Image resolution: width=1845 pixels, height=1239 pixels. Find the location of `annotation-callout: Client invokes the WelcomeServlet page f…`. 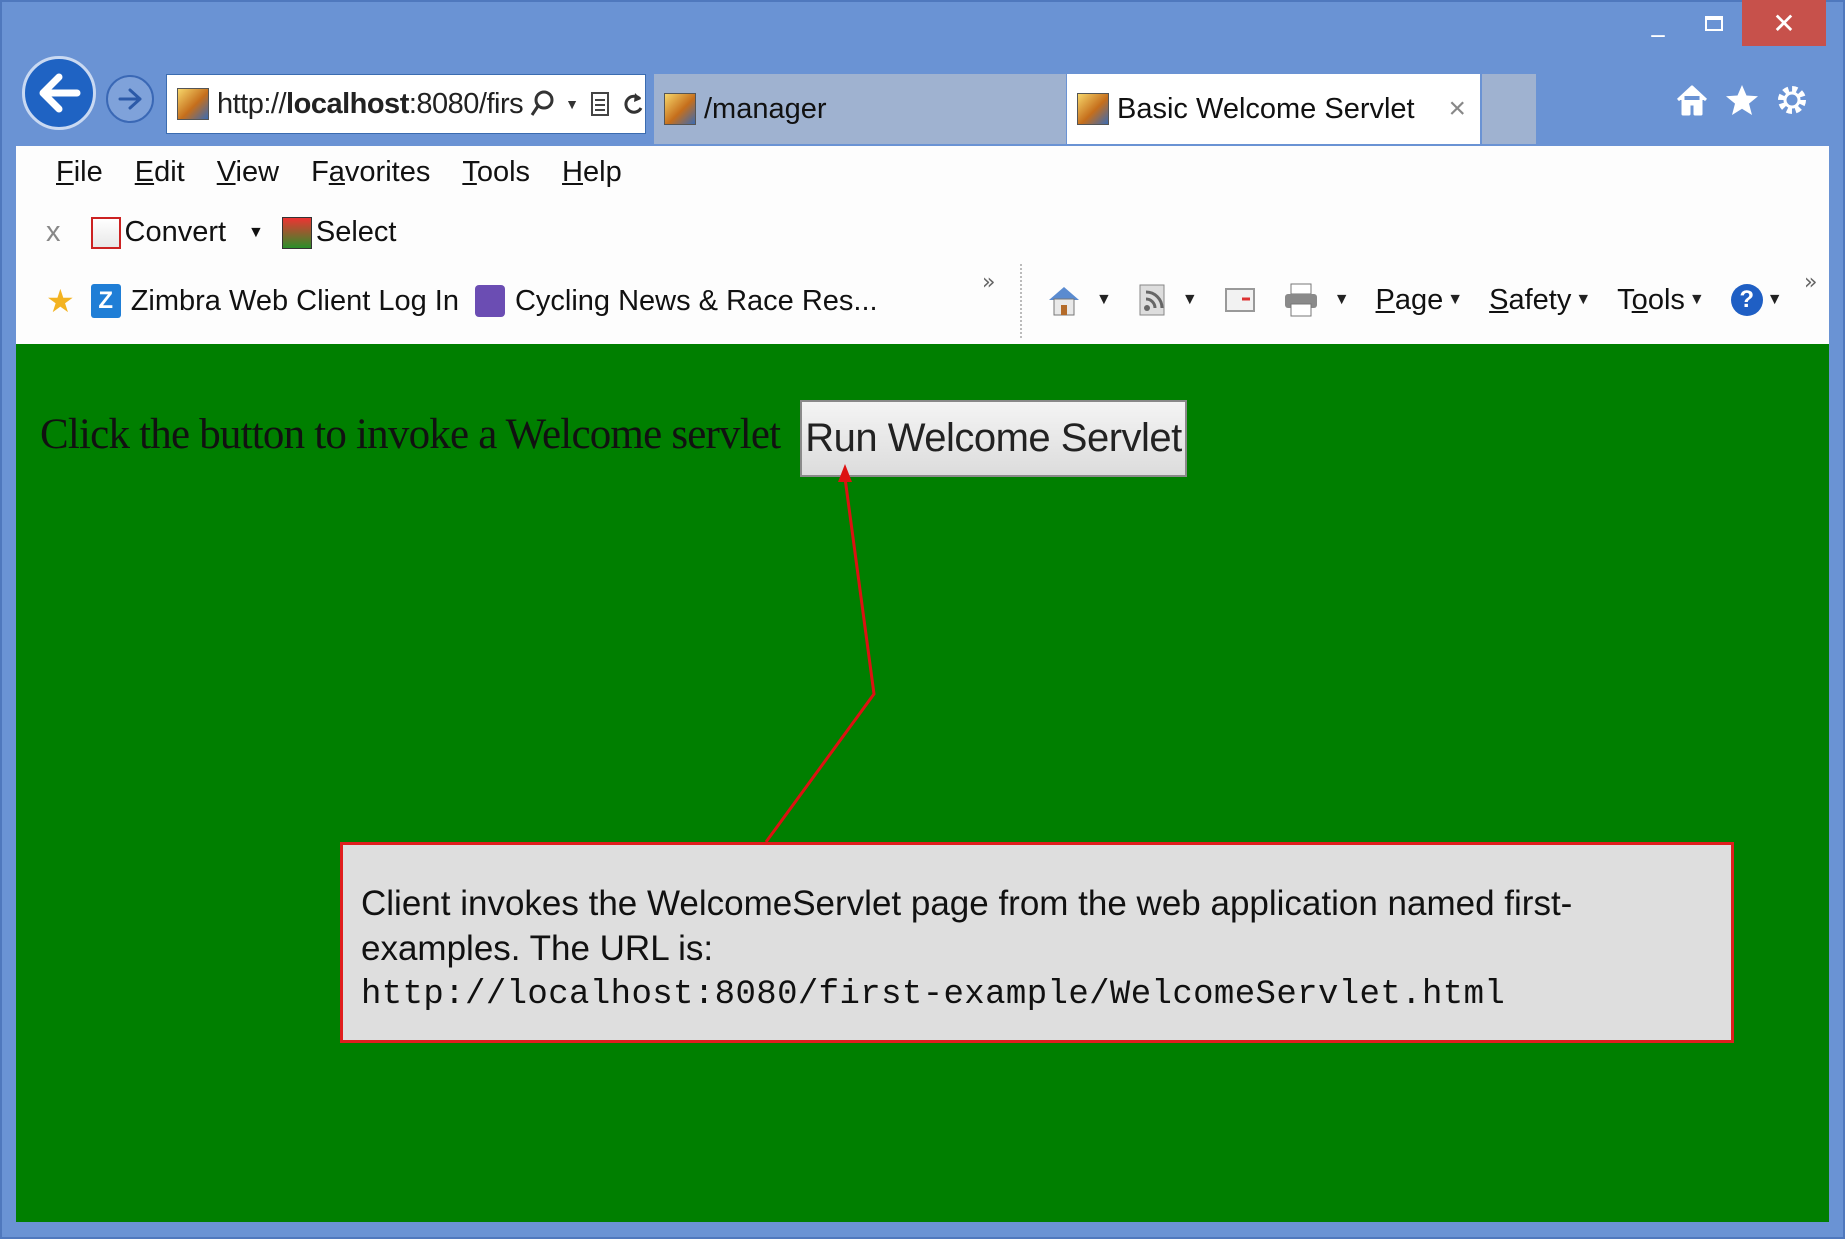

annotation-callout: Client invokes the WelcomeServlet page f… is located at coordinates (1037, 942).